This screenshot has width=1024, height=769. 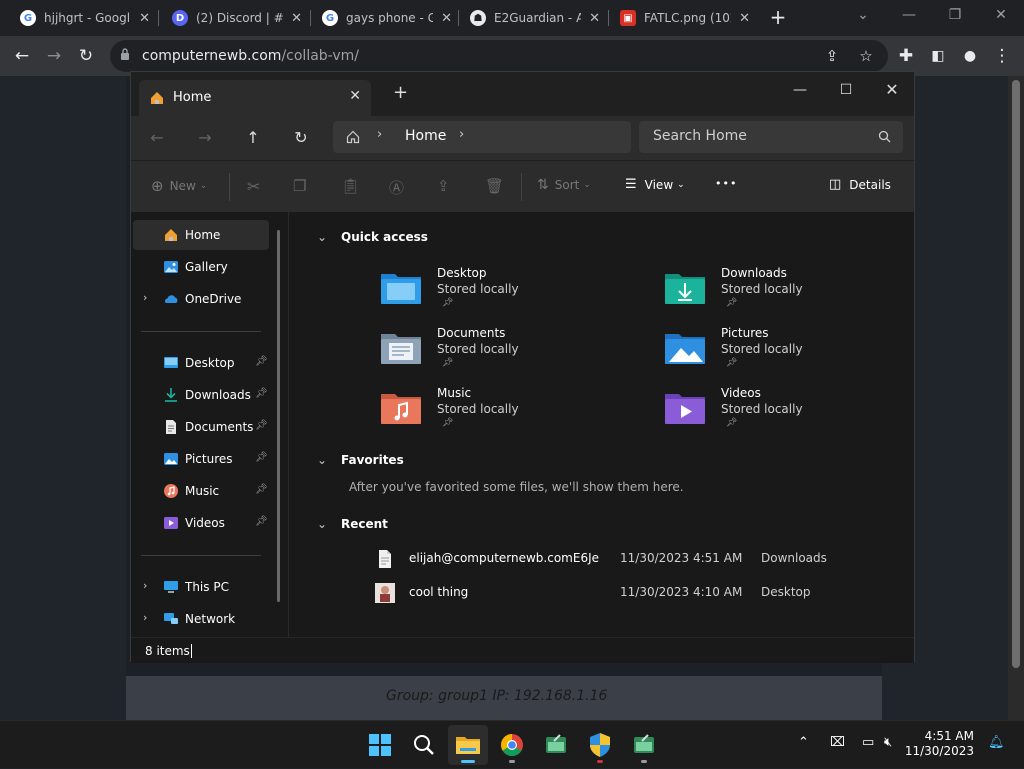 I want to click on search-button, so click(x=424, y=745).